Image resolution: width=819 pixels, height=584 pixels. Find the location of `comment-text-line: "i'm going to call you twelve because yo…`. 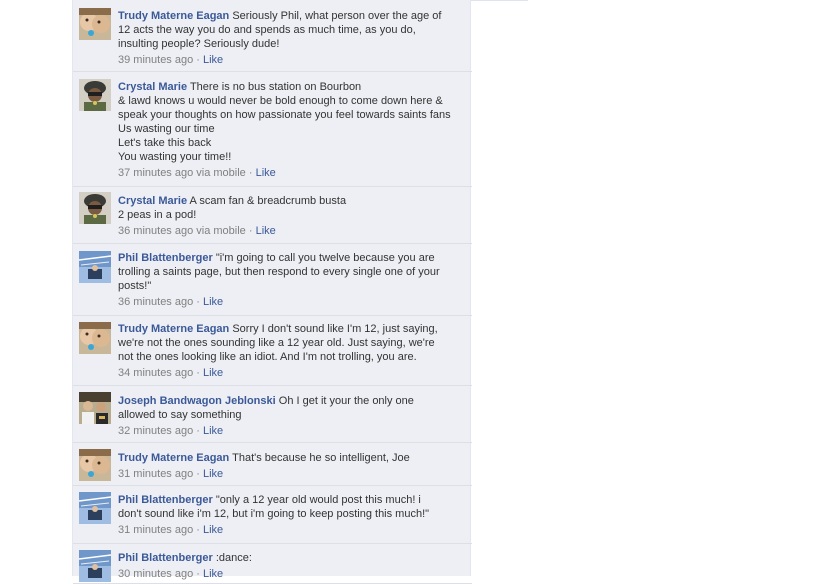

comment-text-line: "i'm going to call you twelve because yo… is located at coordinates (325, 258).